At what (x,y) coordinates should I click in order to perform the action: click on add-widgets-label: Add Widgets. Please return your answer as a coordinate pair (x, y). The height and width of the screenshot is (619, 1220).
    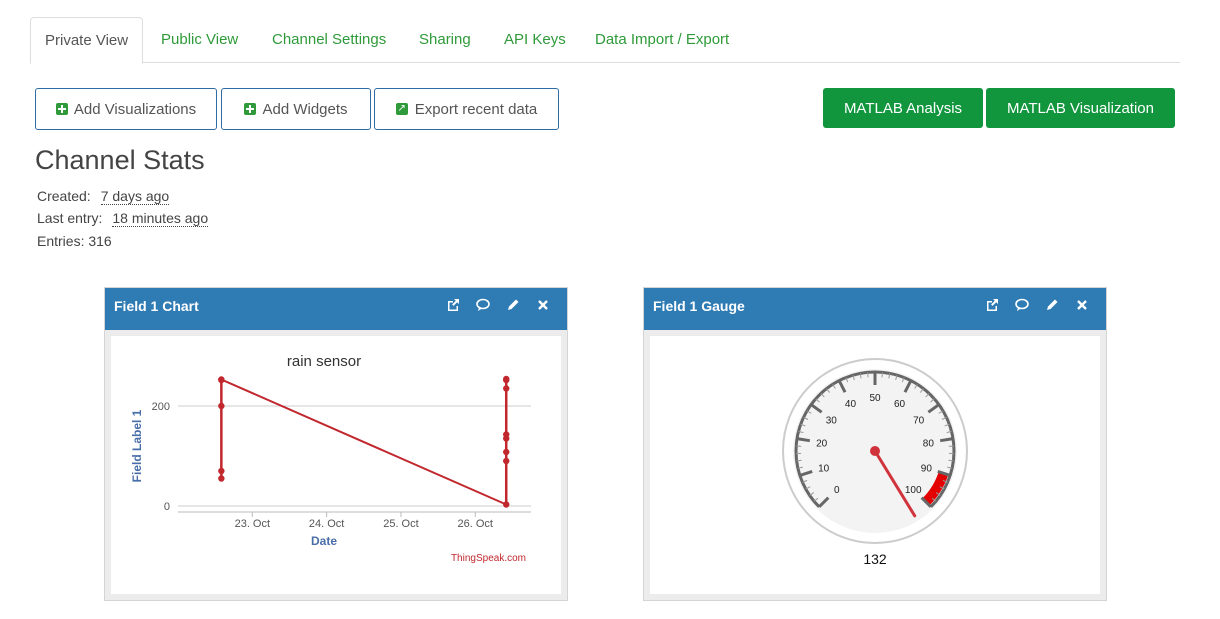
    Looking at the image, I should click on (305, 109).